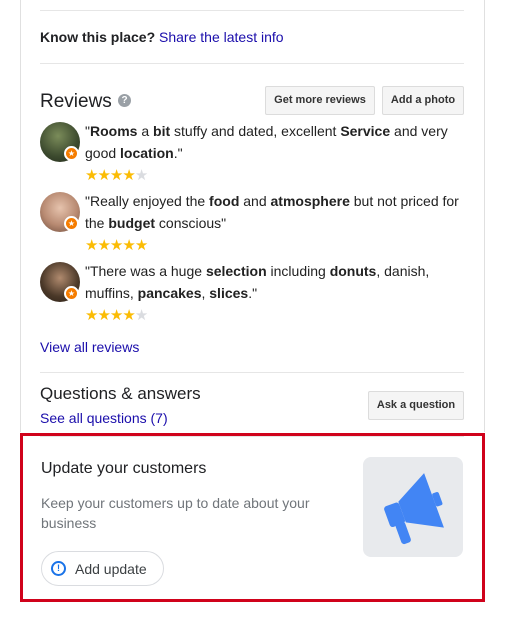 The image size is (505, 621). I want to click on review-keyword: budget, so click(132, 223).